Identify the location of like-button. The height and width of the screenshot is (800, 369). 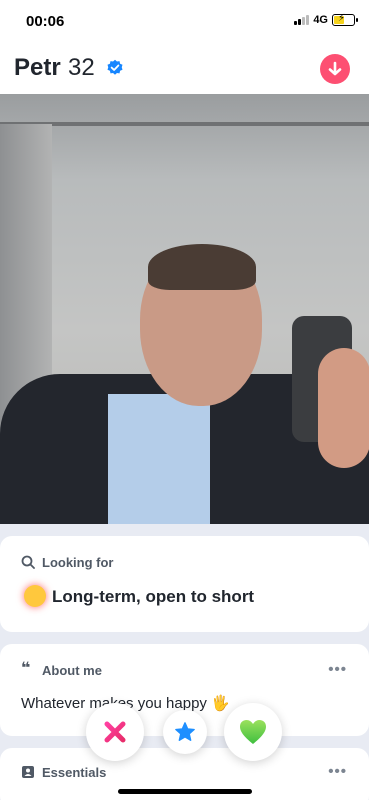
(253, 732).